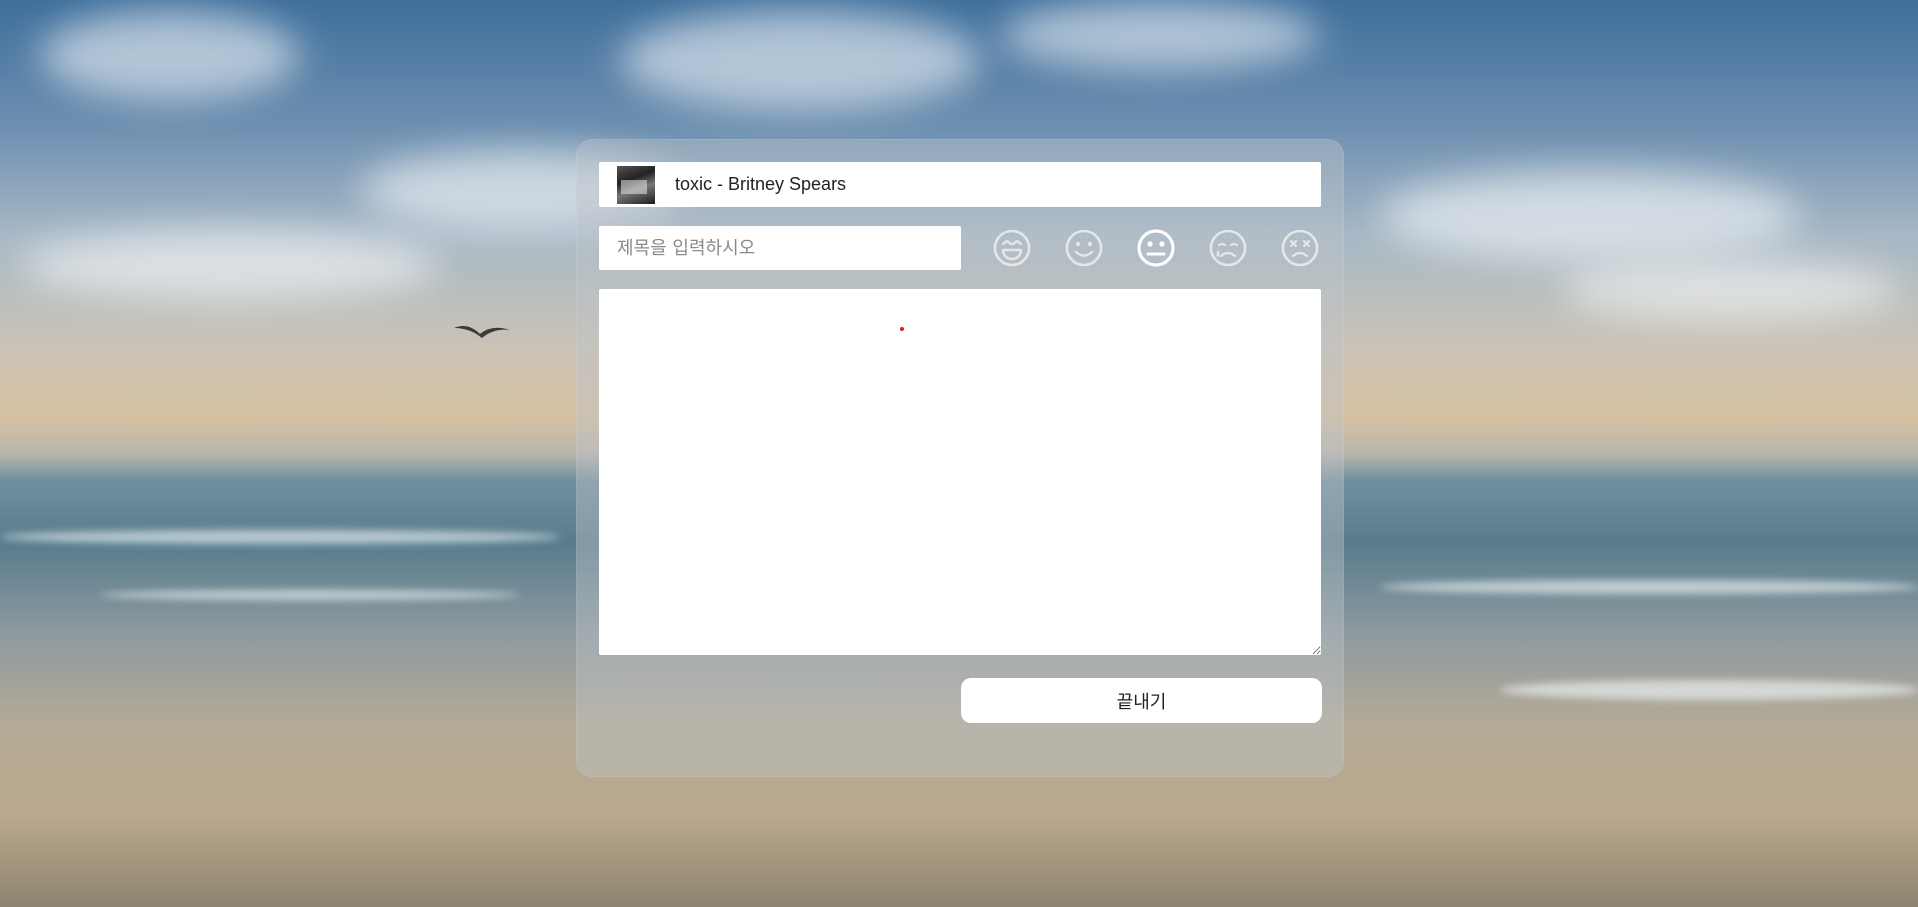  I want to click on song-label: toxic - Britney Spears, so click(761, 184).